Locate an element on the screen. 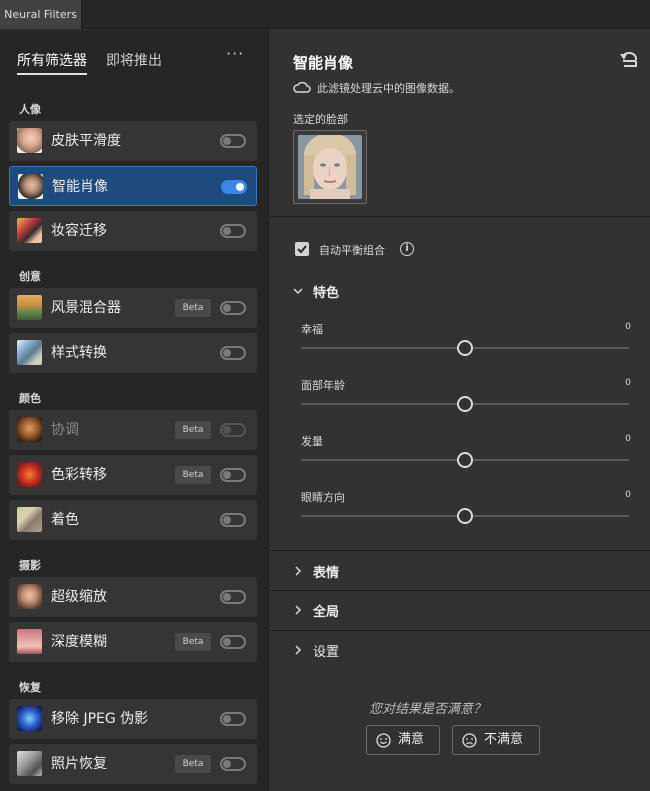 Image resolution: width=650 pixels, height=791 pixels. section-features-header: 特色 is located at coordinates (326, 291).